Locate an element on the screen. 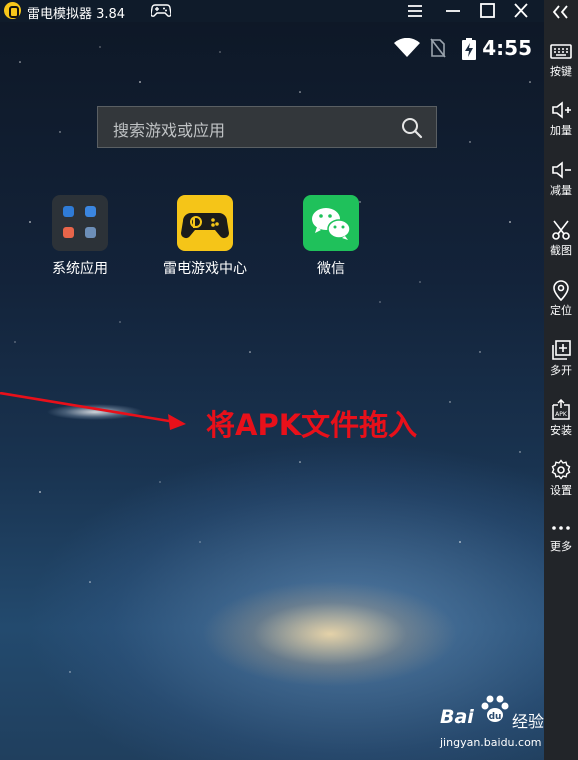 This screenshot has height=760, width=578. sidebar-item-settings: 设置 is located at coordinates (561, 486).